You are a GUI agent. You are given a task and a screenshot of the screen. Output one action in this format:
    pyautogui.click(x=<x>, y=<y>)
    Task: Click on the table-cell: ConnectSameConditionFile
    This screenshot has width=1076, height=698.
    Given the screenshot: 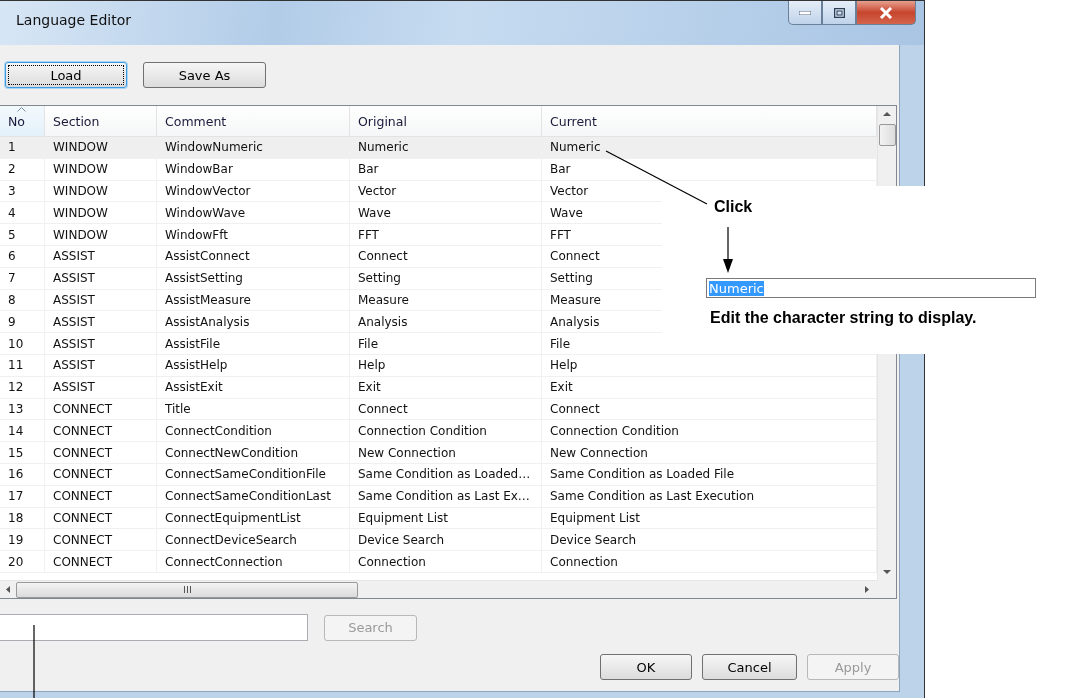 What is the action you would take?
    pyautogui.click(x=253, y=474)
    